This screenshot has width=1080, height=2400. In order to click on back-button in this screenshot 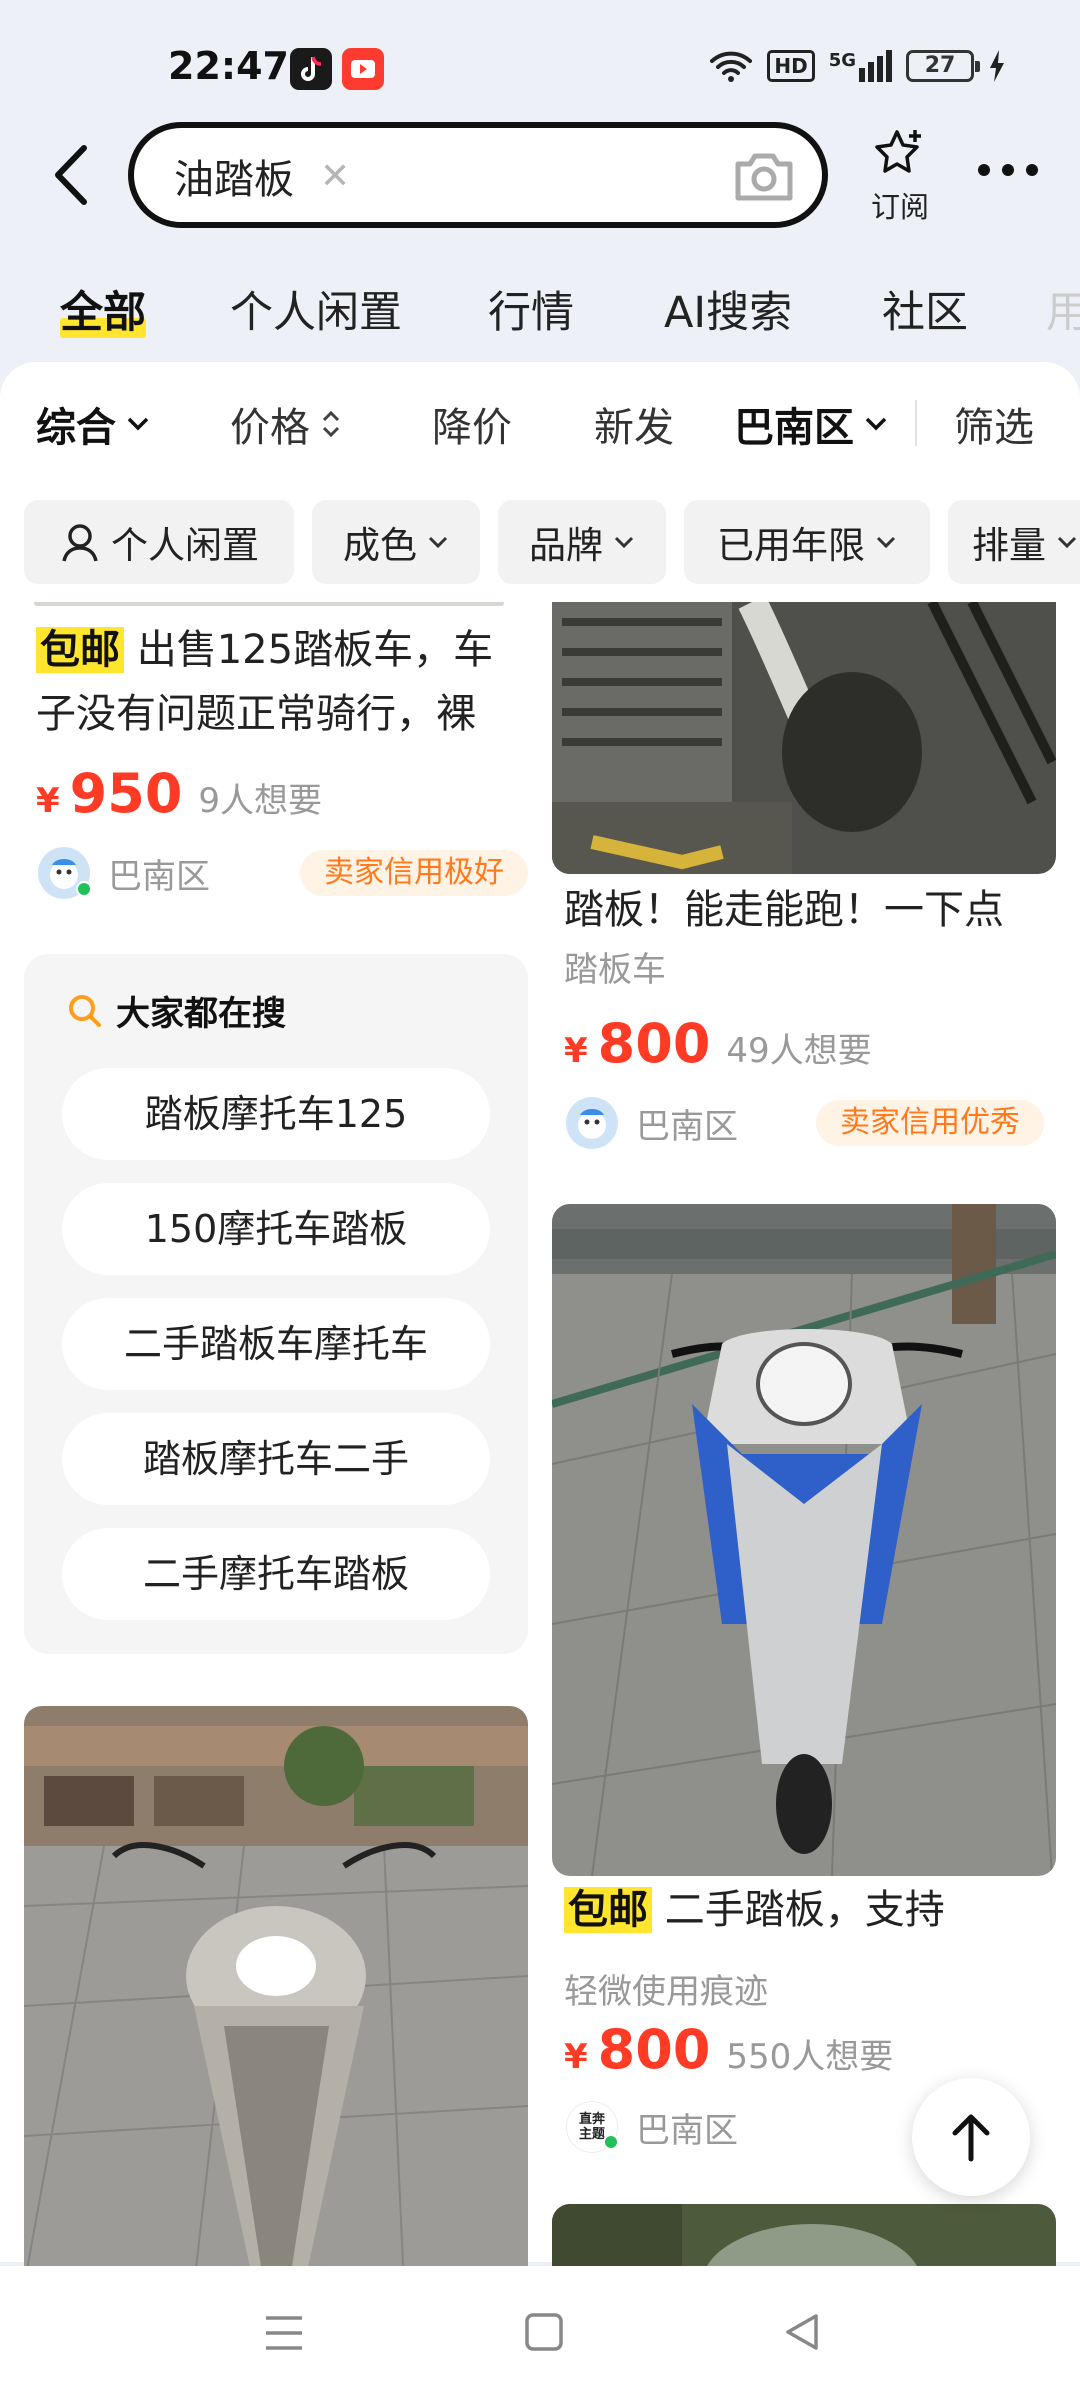, I will do `click(74, 175)`.